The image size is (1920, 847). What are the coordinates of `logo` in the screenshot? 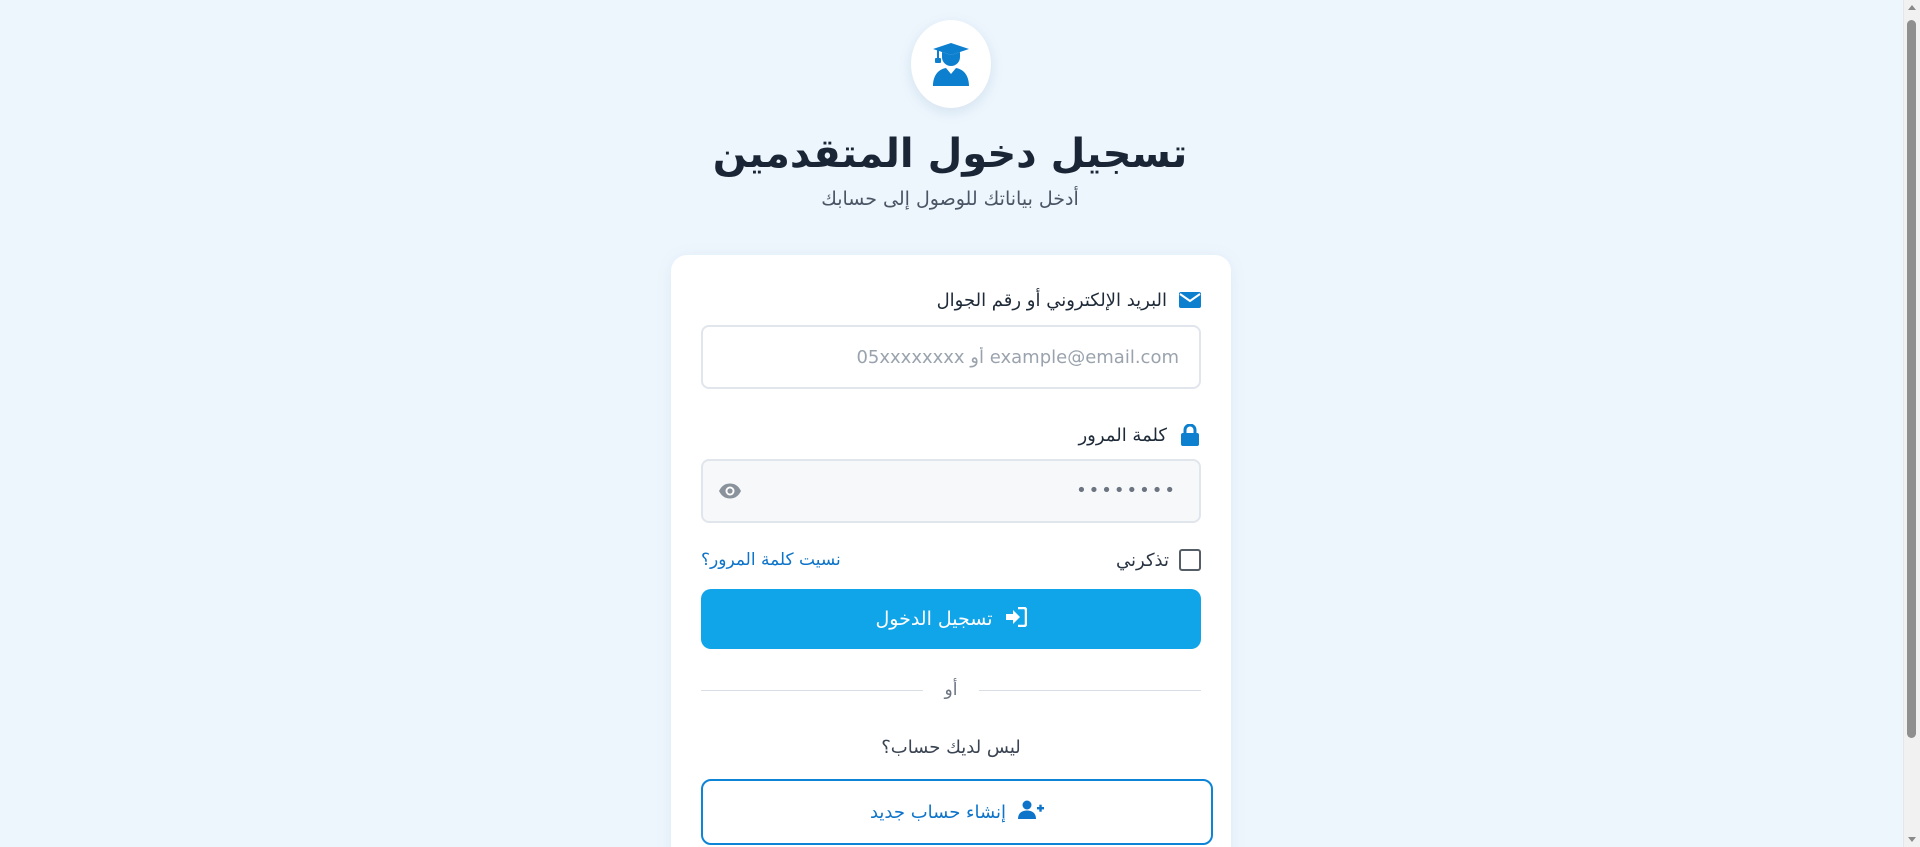 It's located at (951, 64).